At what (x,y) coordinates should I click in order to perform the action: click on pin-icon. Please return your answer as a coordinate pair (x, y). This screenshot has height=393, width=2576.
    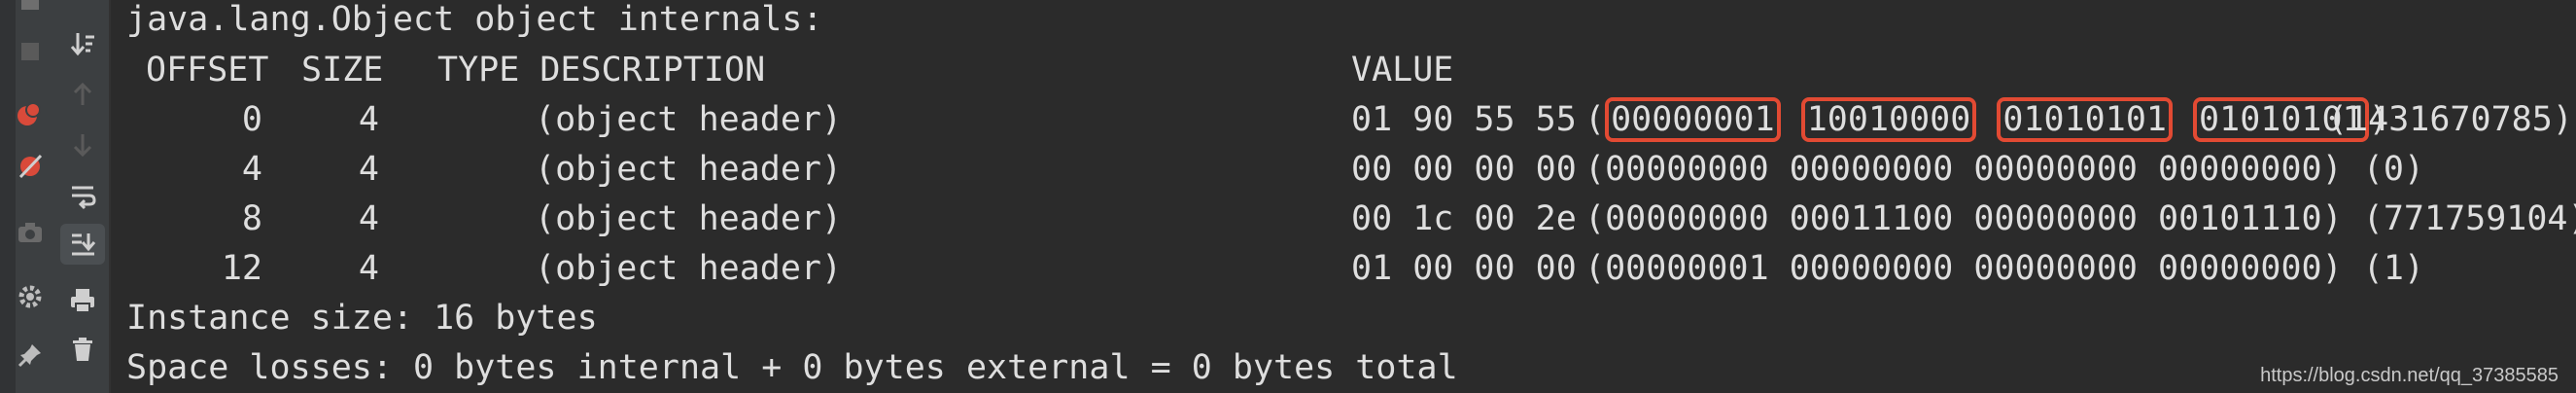
    Looking at the image, I should click on (30, 355).